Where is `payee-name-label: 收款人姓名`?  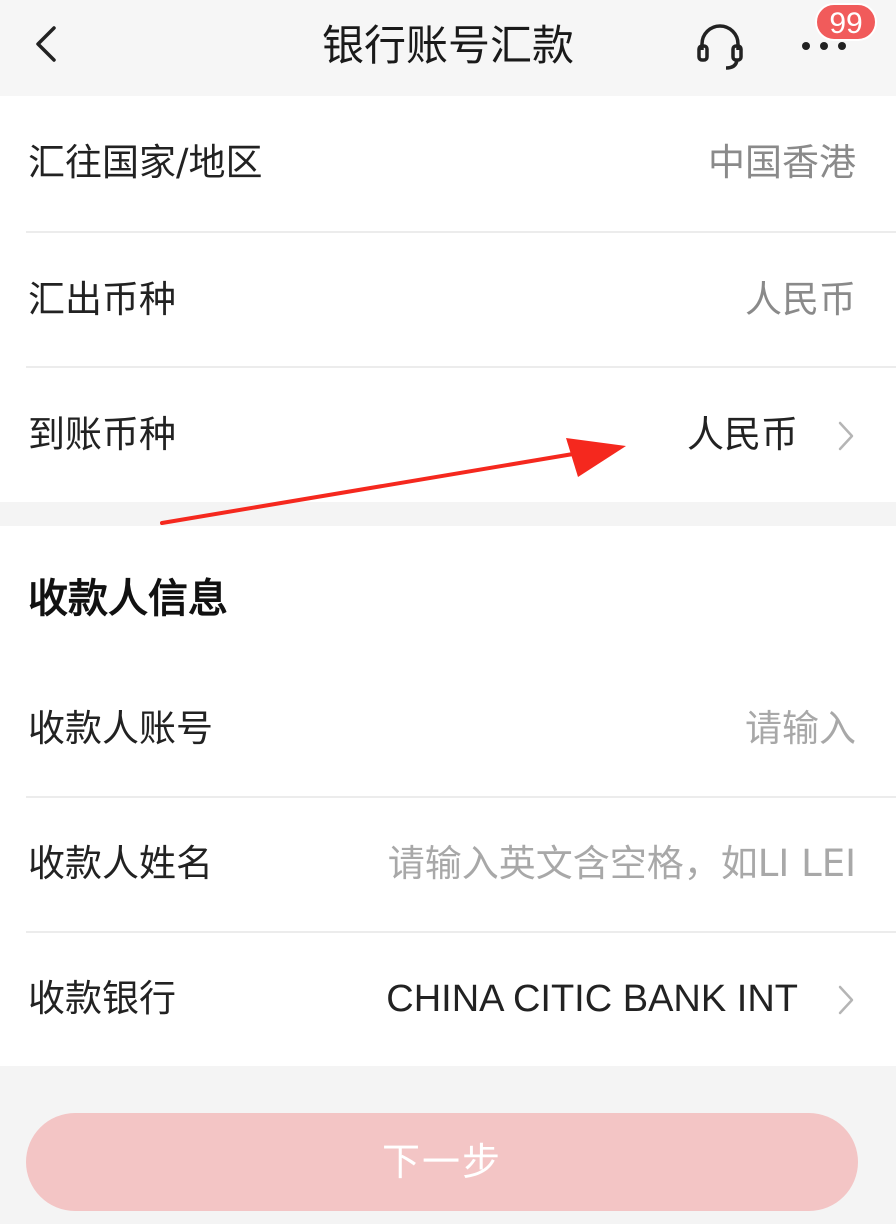 payee-name-label: 收款人姓名 is located at coordinates (120, 863).